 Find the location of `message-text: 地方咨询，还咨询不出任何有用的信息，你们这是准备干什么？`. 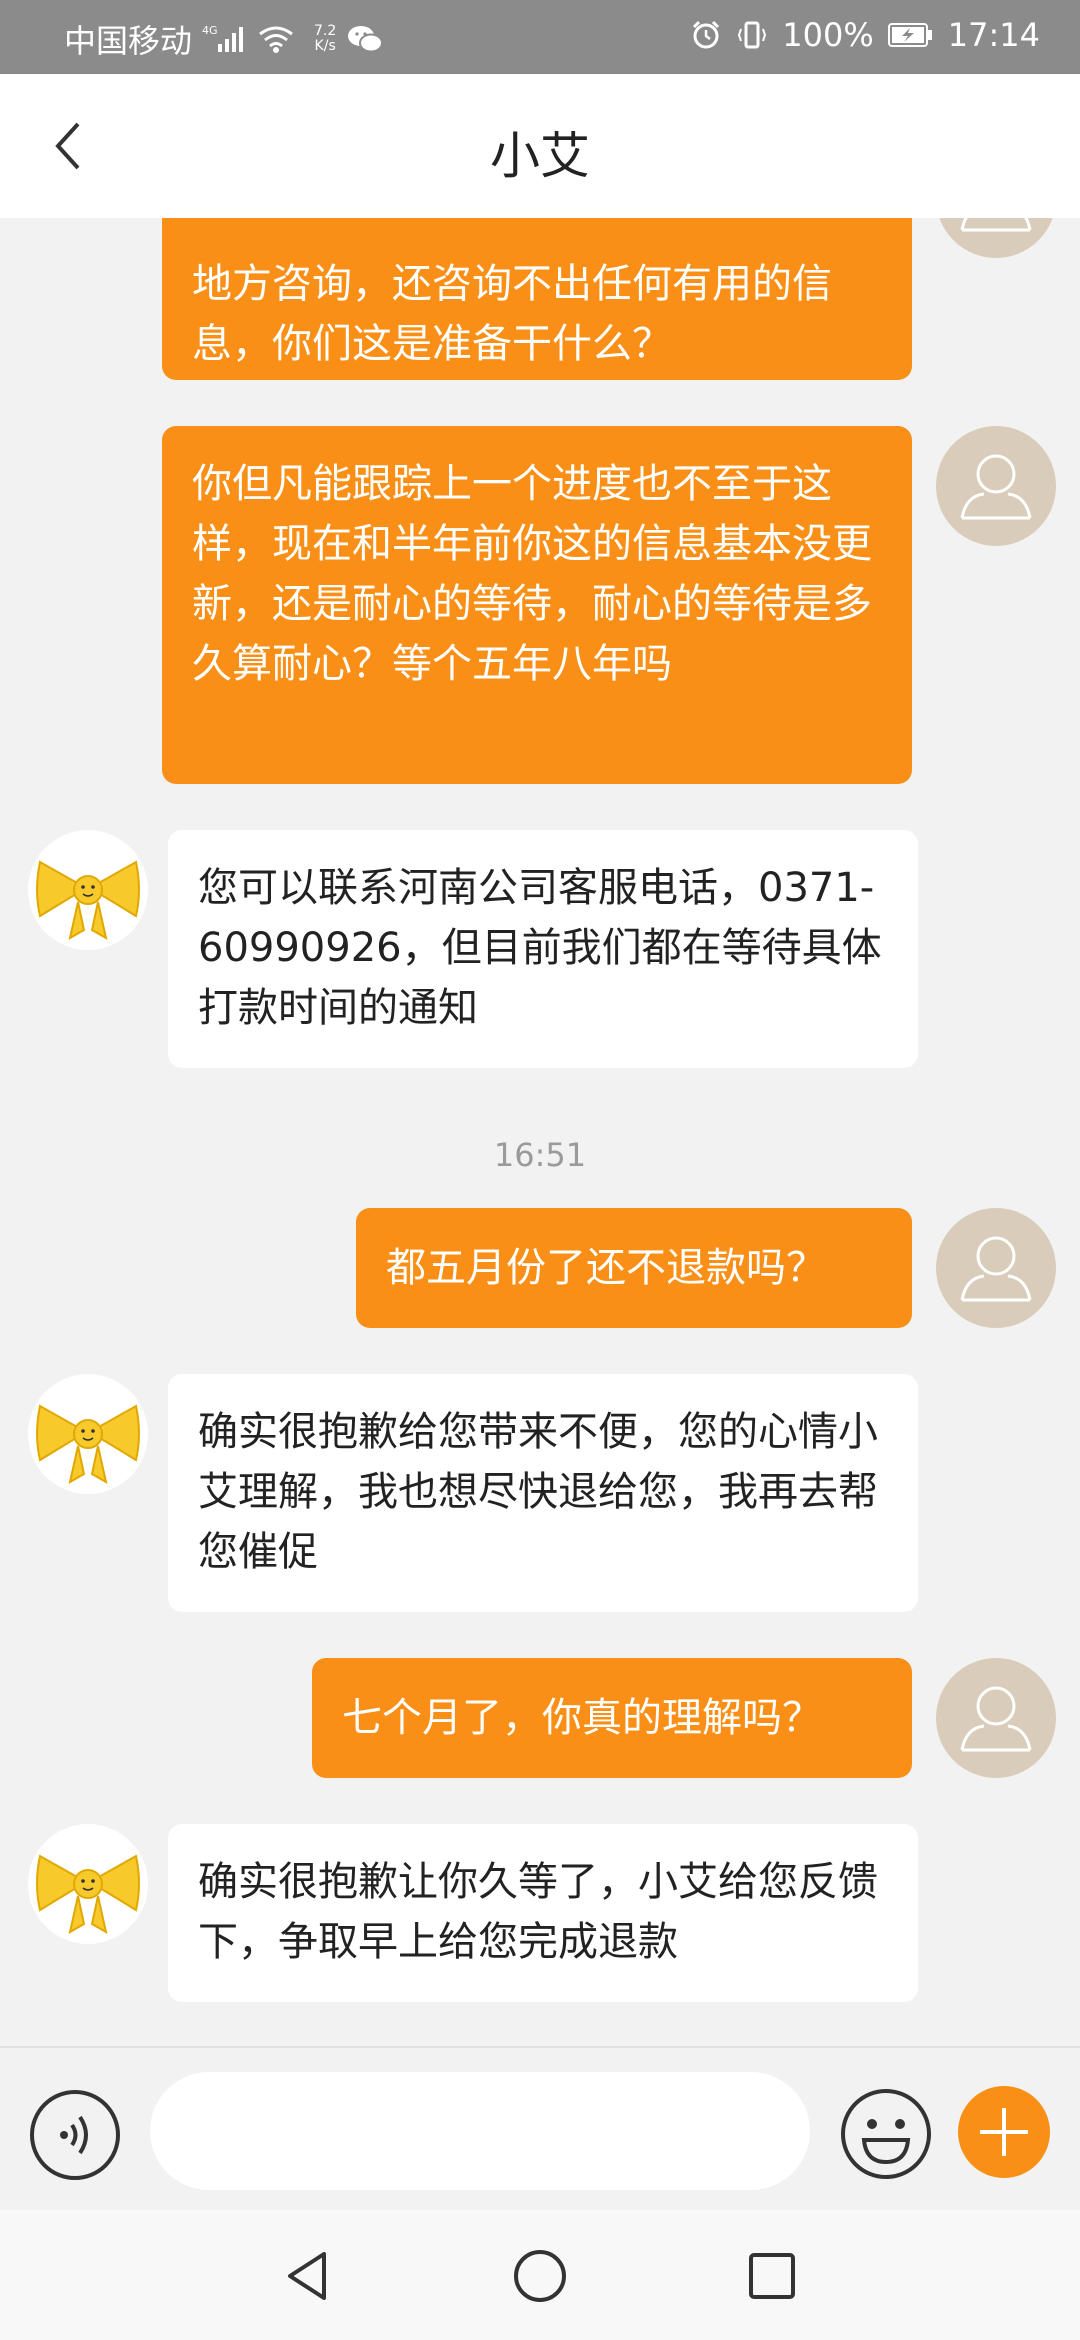

message-text: 地方咨询，还咨询不出任何有用的信息，你们这是准备干什么？ is located at coordinates (512, 314).